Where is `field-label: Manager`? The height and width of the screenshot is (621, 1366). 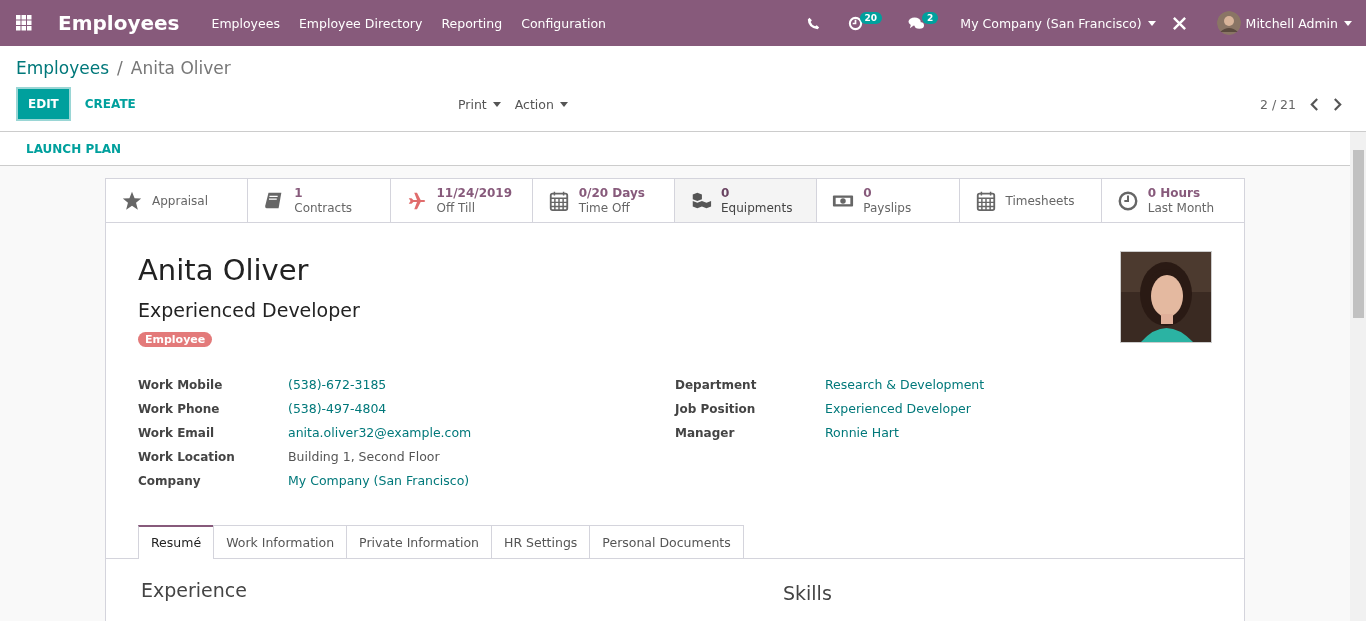
field-label: Manager is located at coordinates (705, 432).